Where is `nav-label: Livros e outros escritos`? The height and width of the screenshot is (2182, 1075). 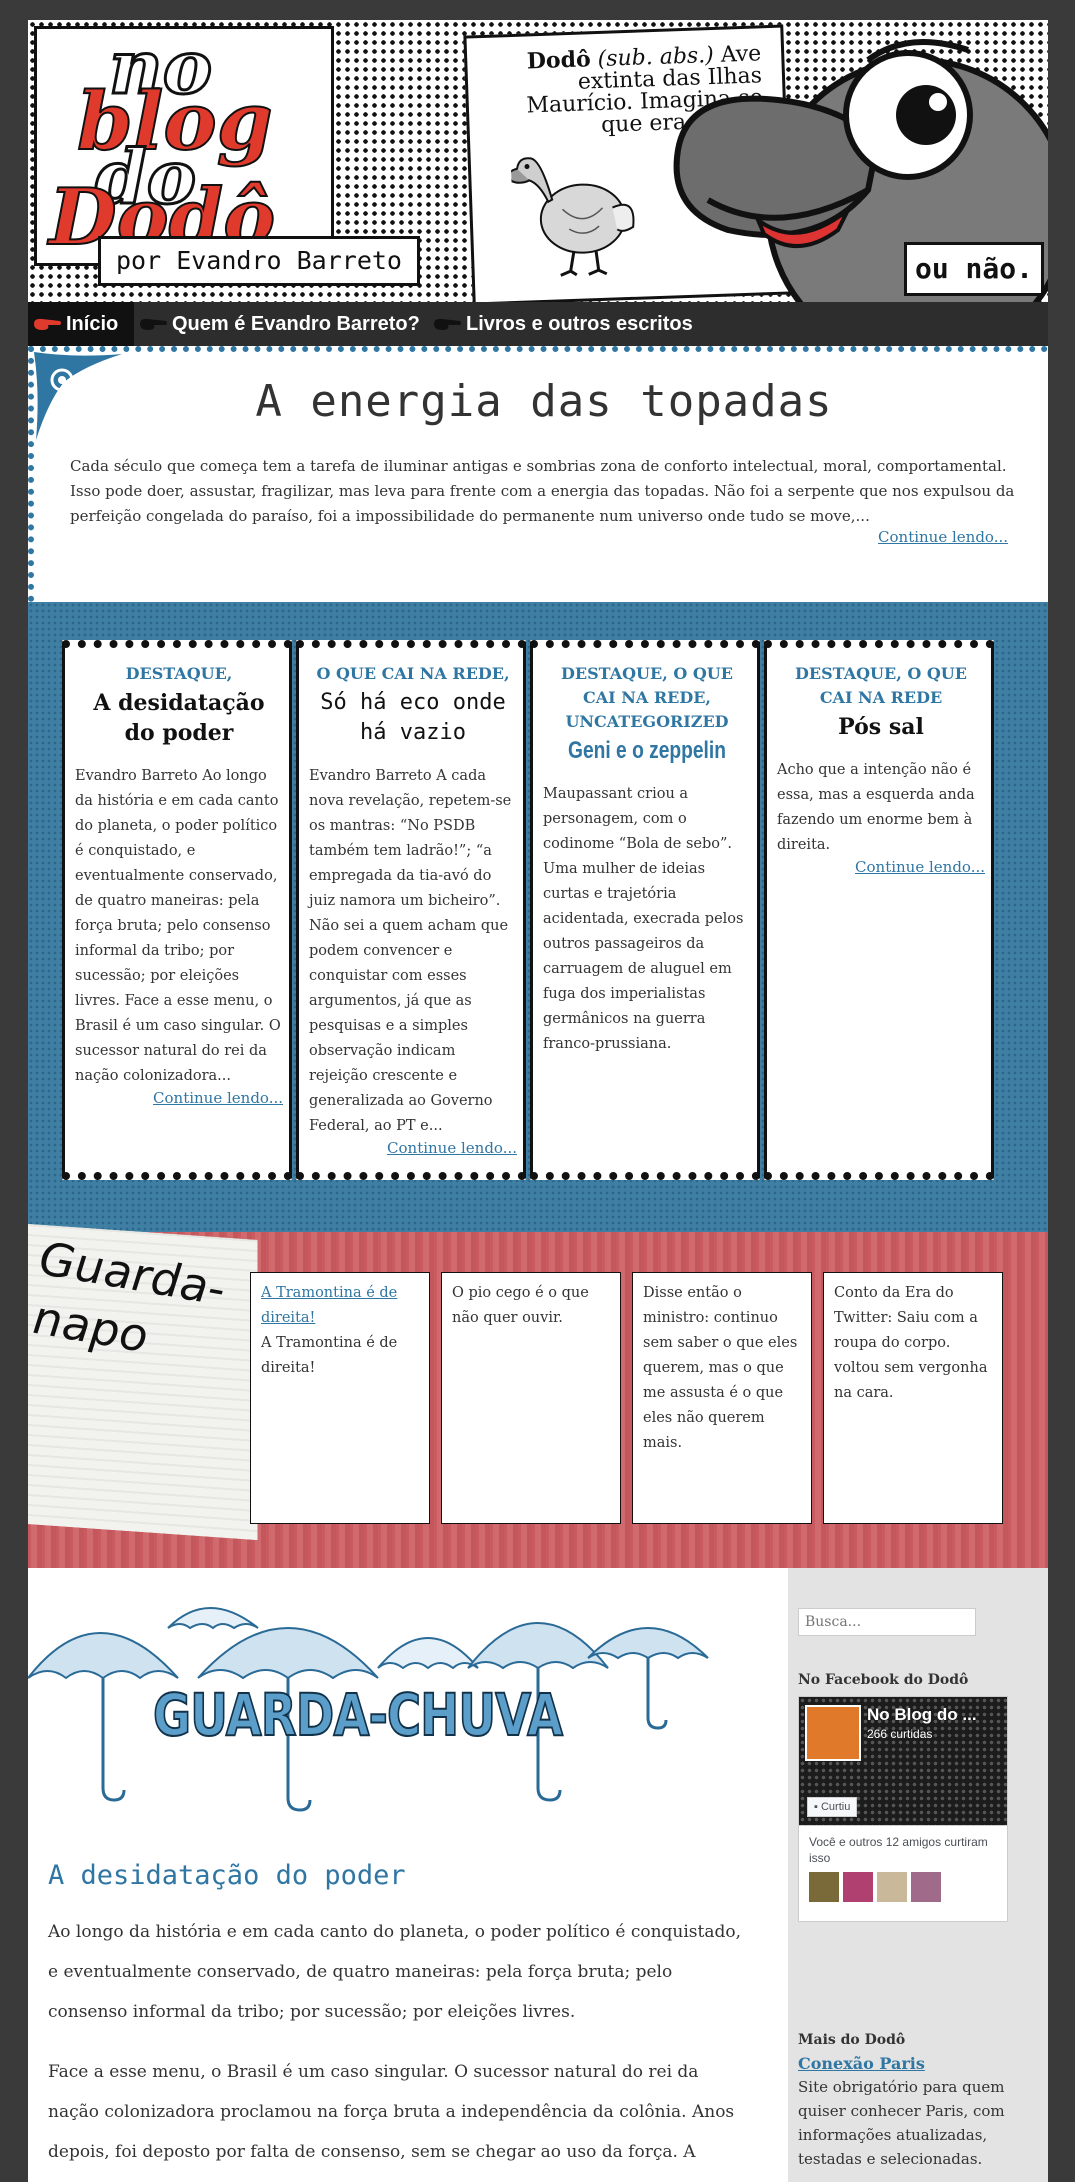 nav-label: Livros e outros escritos is located at coordinates (579, 324).